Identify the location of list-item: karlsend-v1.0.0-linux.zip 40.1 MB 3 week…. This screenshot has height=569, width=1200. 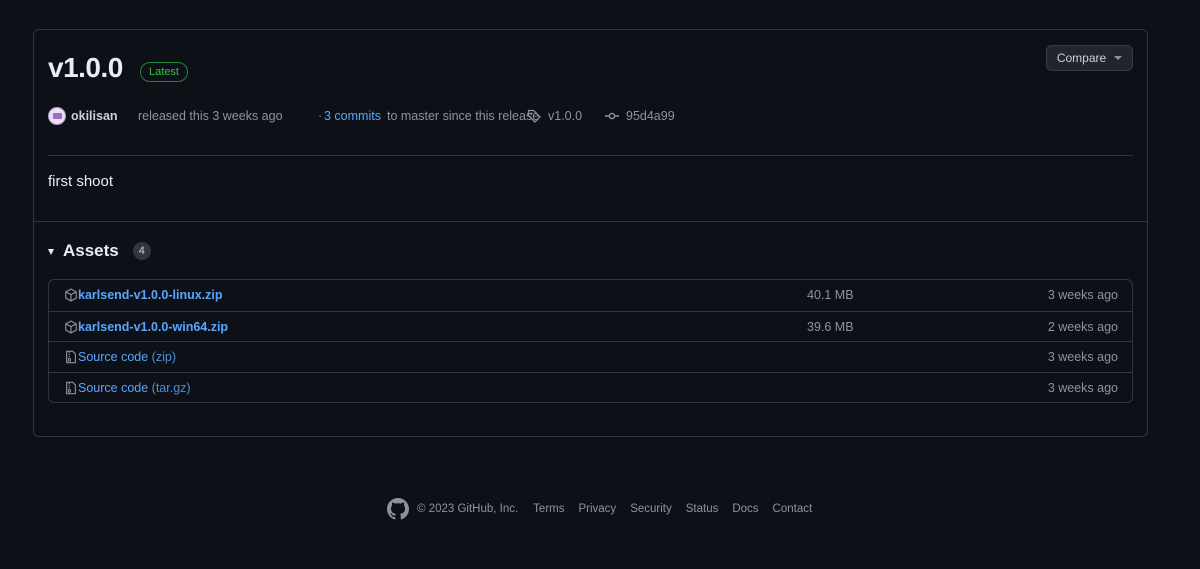
(590, 295).